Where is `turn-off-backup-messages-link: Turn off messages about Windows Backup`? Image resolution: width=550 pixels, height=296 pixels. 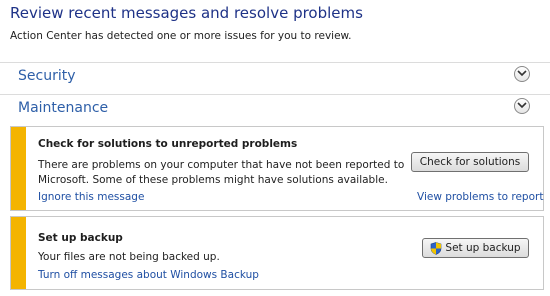
turn-off-backup-messages-link: Turn off messages about Windows Backup is located at coordinates (148, 275).